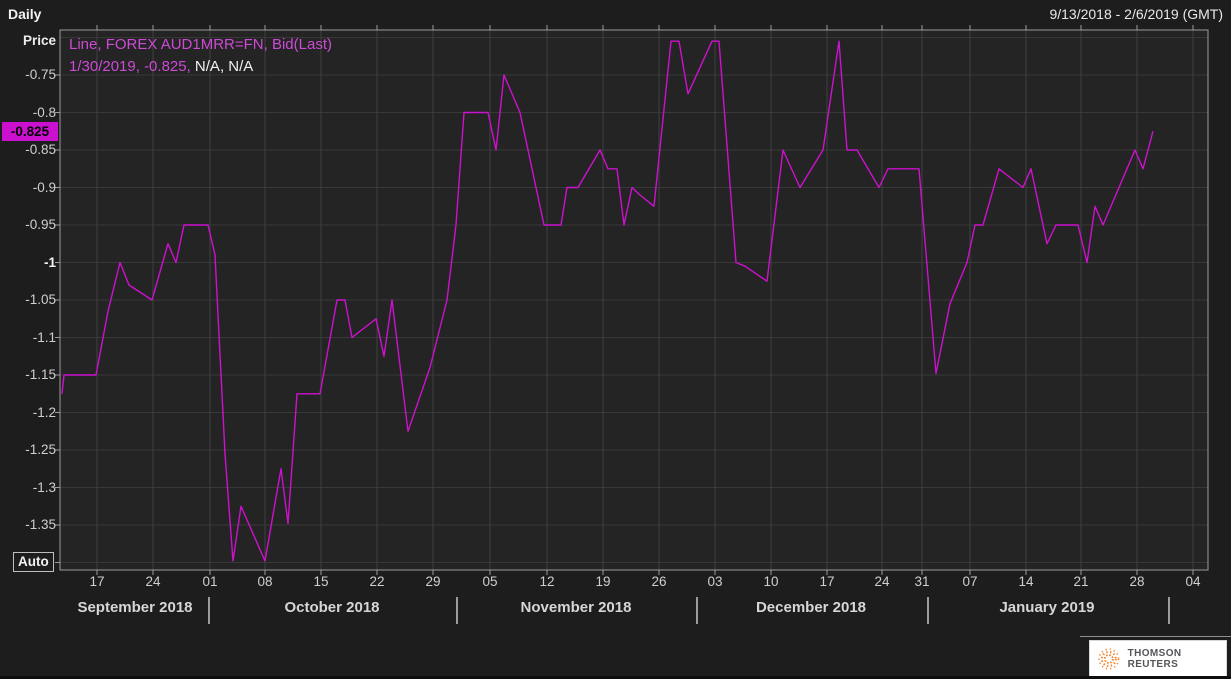 Image resolution: width=1231 pixels, height=679 pixels. What do you see at coordinates (332, 607) in the screenshot?
I see `month-label: October 2018` at bounding box center [332, 607].